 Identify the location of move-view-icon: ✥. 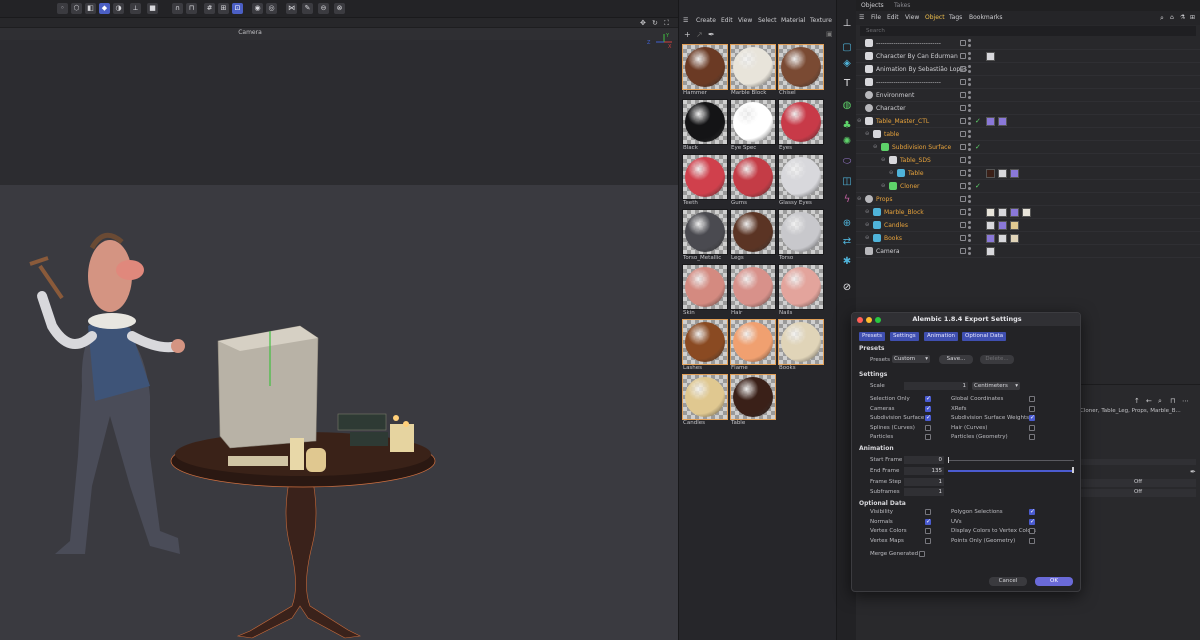
(643, 23).